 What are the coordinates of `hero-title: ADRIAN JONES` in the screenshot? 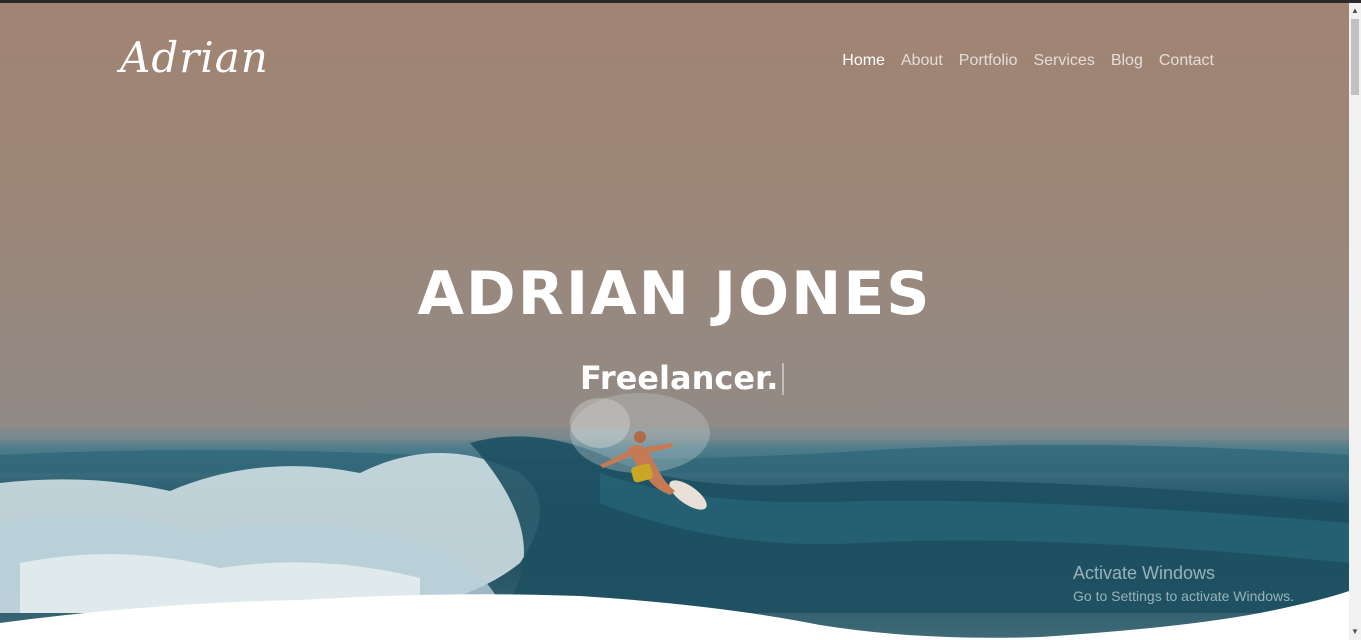 It's located at (674, 294).